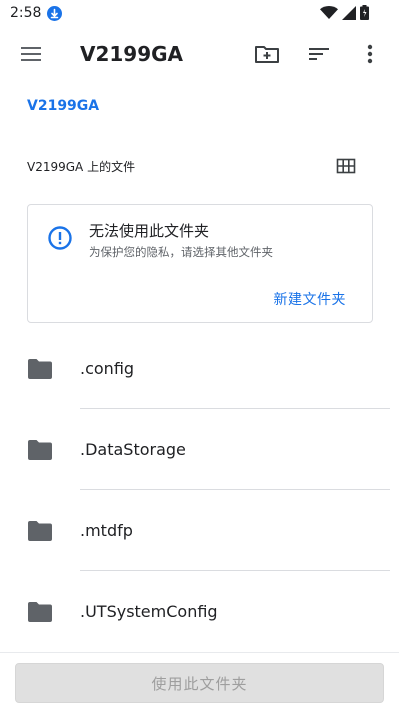  I want to click on folder-name: .UTSystemConfig, so click(149, 611).